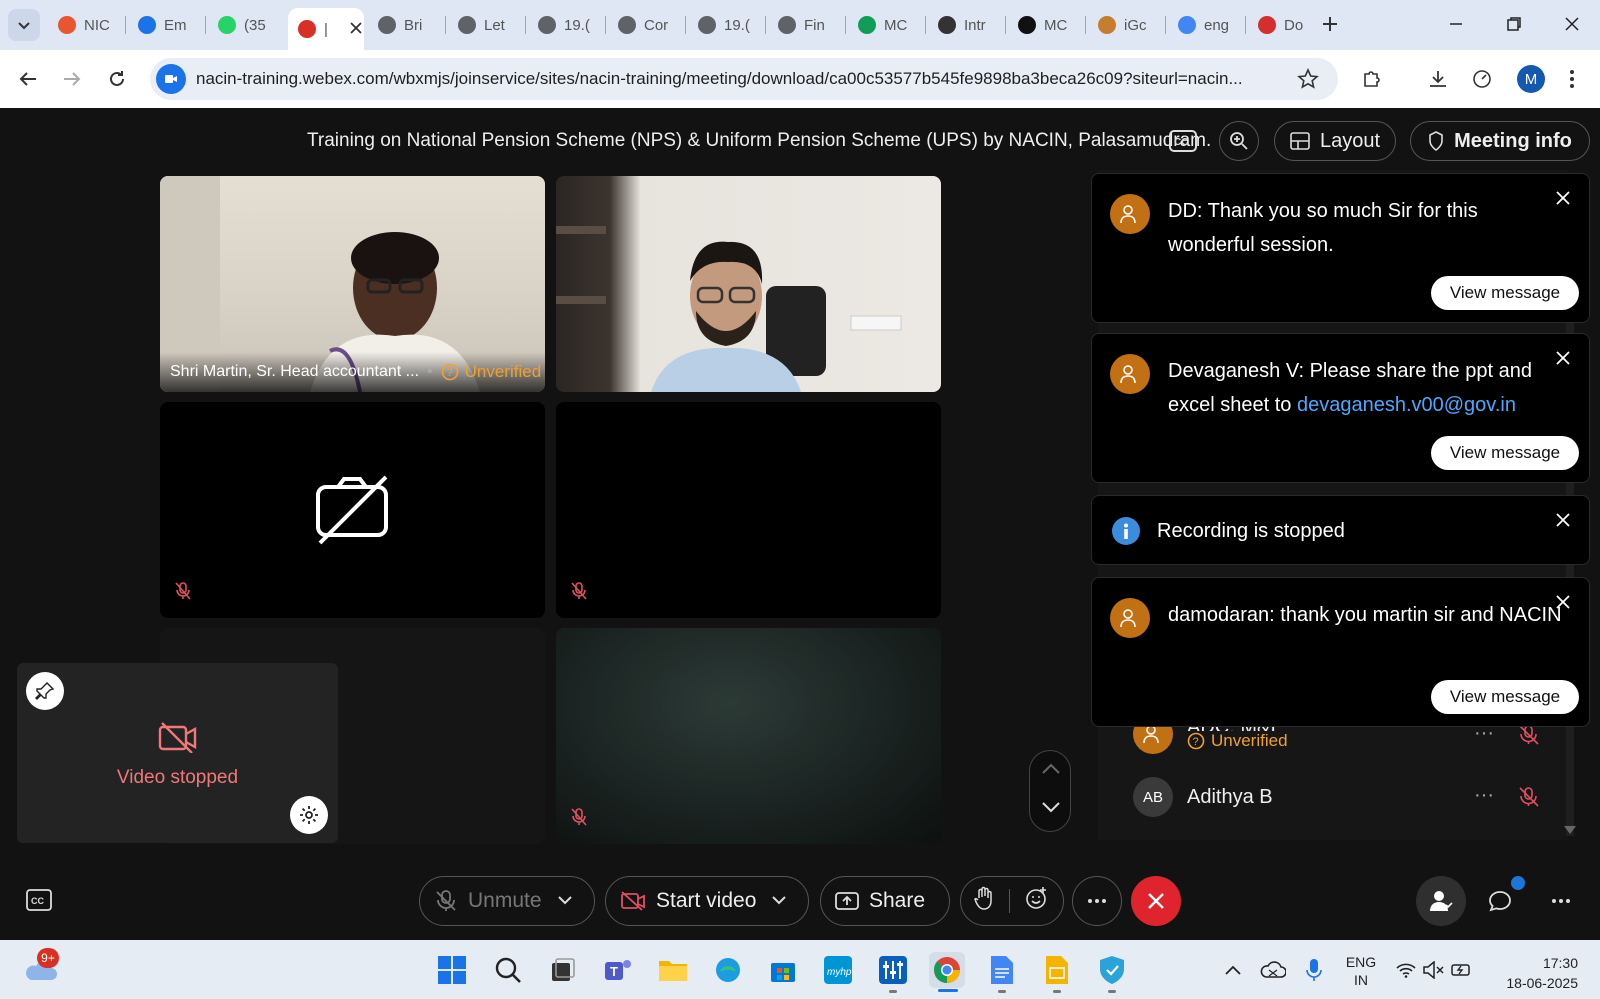 This screenshot has height=999, width=1600. I want to click on slides-app, so click(1057, 970).